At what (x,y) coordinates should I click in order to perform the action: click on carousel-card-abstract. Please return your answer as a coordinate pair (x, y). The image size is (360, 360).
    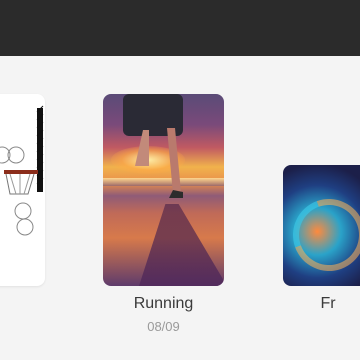
    Looking at the image, I should click on (321, 225).